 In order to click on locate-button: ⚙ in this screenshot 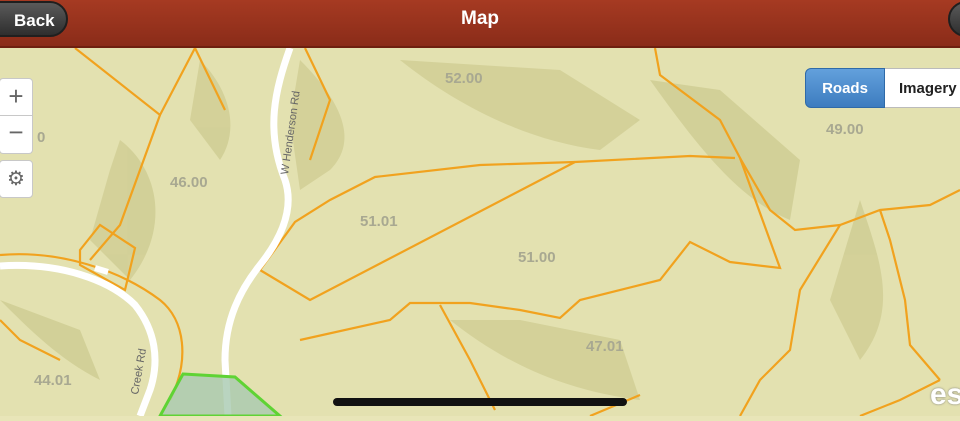, I will do `click(16, 179)`.